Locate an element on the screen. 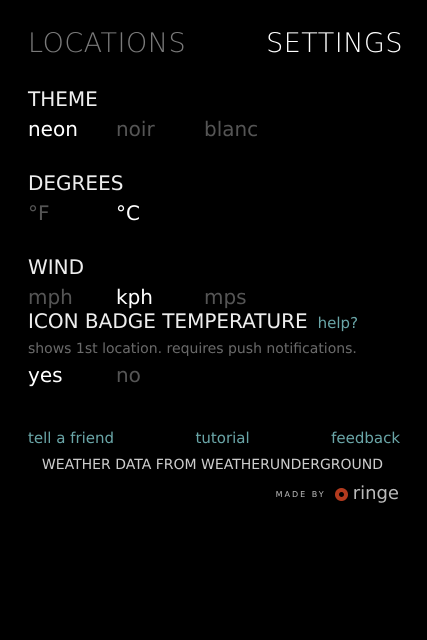  credit-text: WEATHER DATA FROM WEATHERUNDERGROUND is located at coordinates (212, 465).